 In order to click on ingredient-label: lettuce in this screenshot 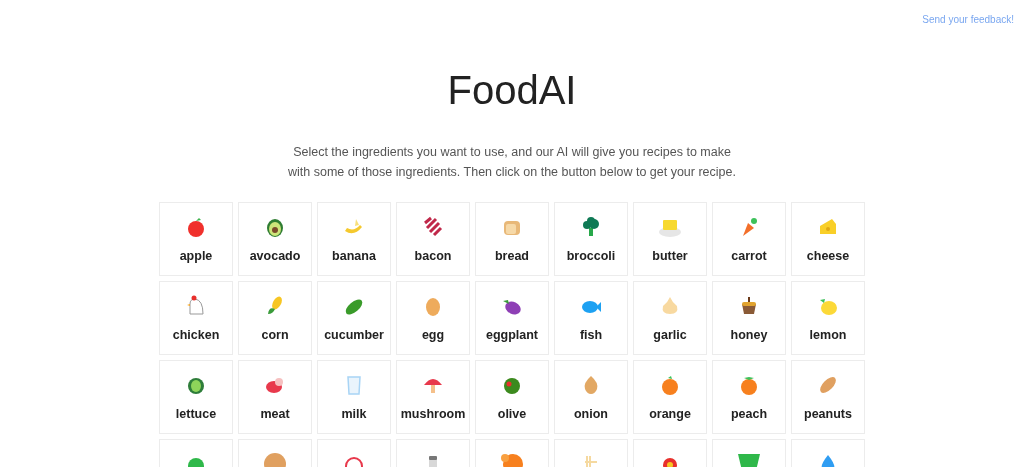, I will do `click(196, 414)`.